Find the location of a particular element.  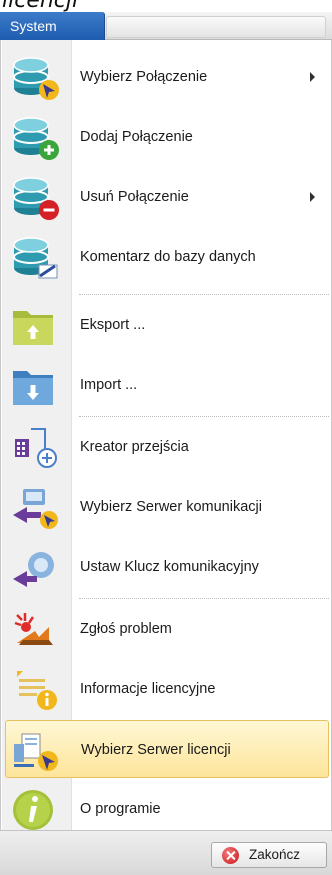

report-problem-icon is located at coordinates (35, 630).